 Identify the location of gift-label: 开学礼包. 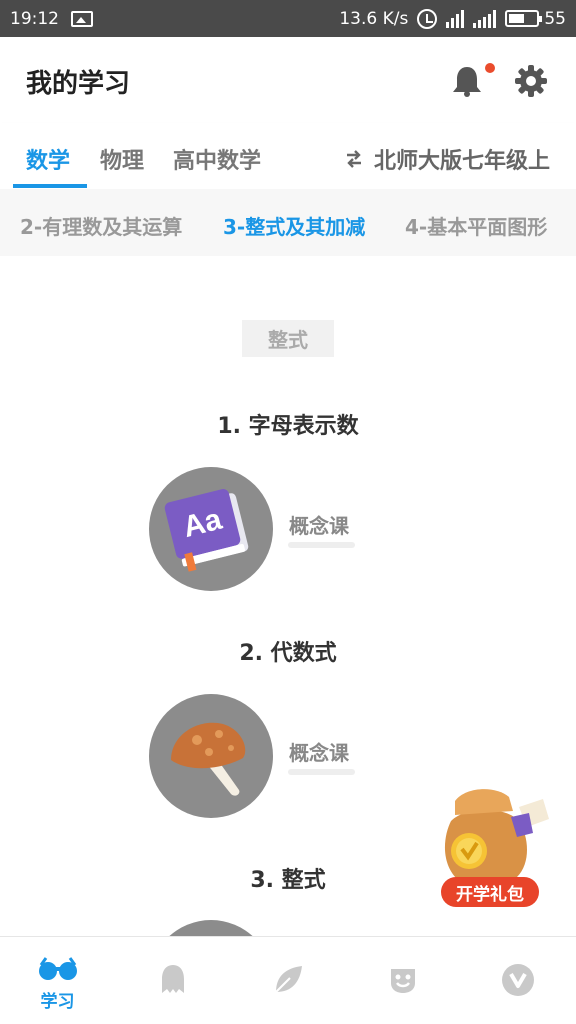
(490, 892).